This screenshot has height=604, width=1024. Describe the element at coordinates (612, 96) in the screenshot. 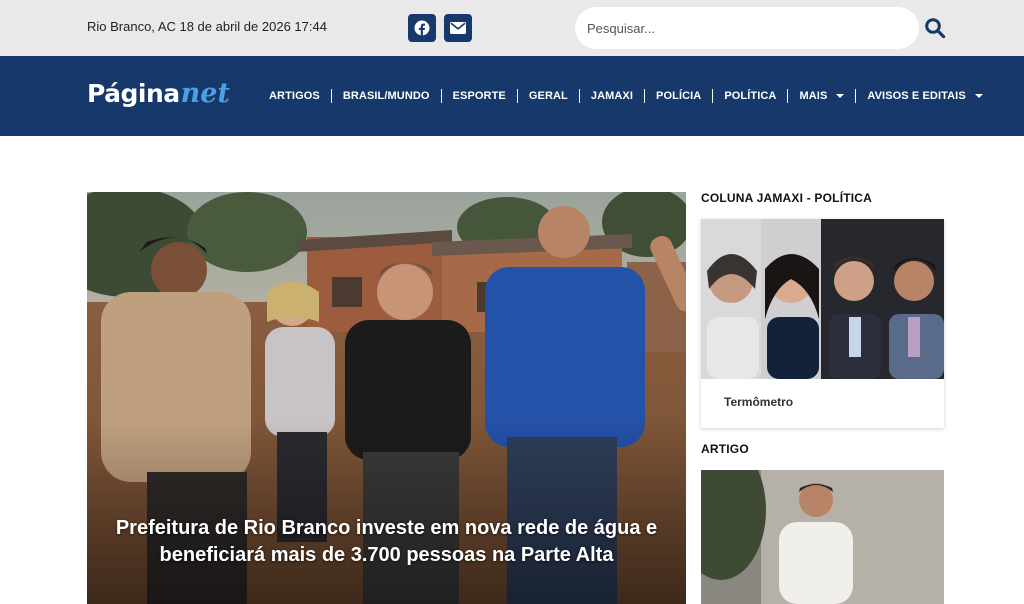

I see `menu-item-jamaxi: JAMAXI` at that location.